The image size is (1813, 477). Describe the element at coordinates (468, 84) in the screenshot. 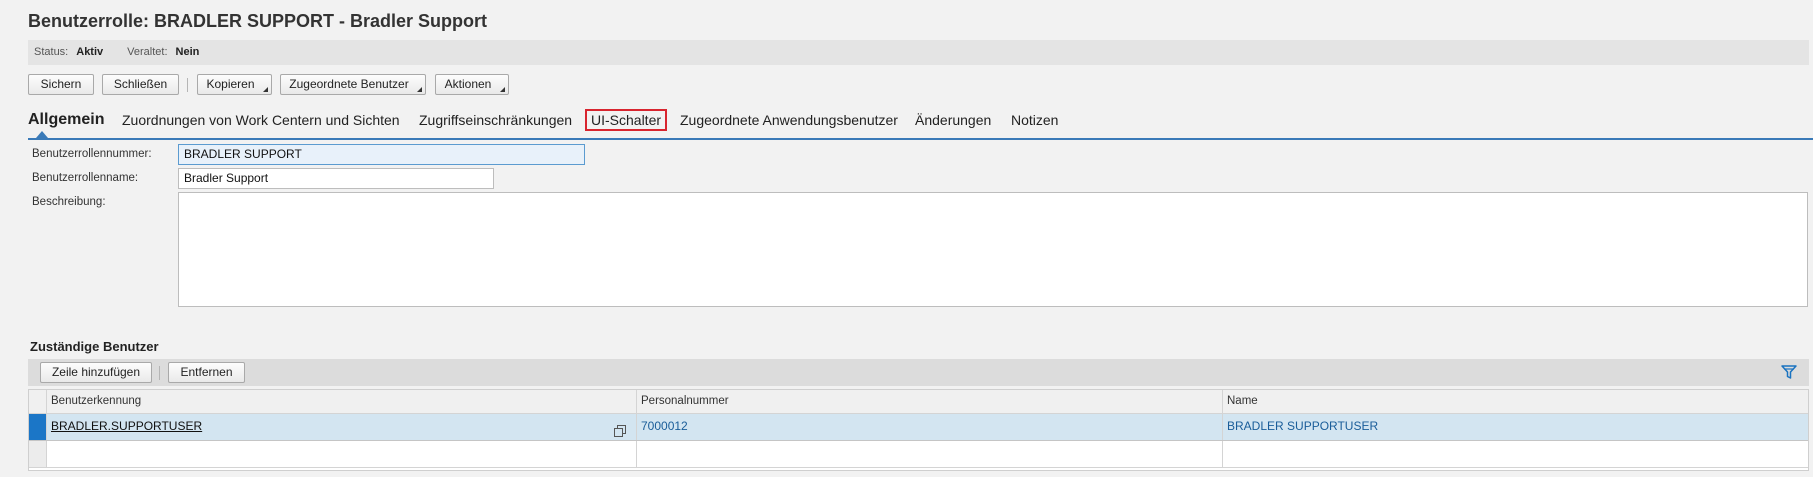

I see `actions-menu-label: Aktionen` at that location.